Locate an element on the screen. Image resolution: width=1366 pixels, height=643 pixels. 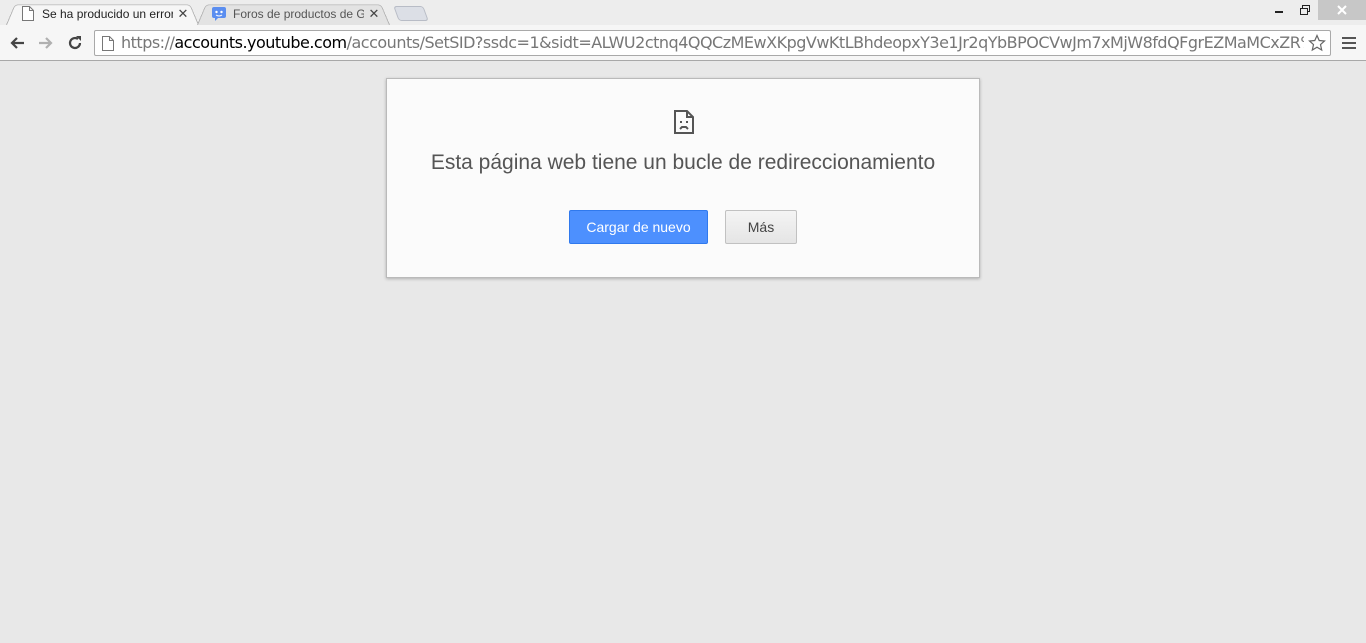
reload-icon is located at coordinates (75, 43).